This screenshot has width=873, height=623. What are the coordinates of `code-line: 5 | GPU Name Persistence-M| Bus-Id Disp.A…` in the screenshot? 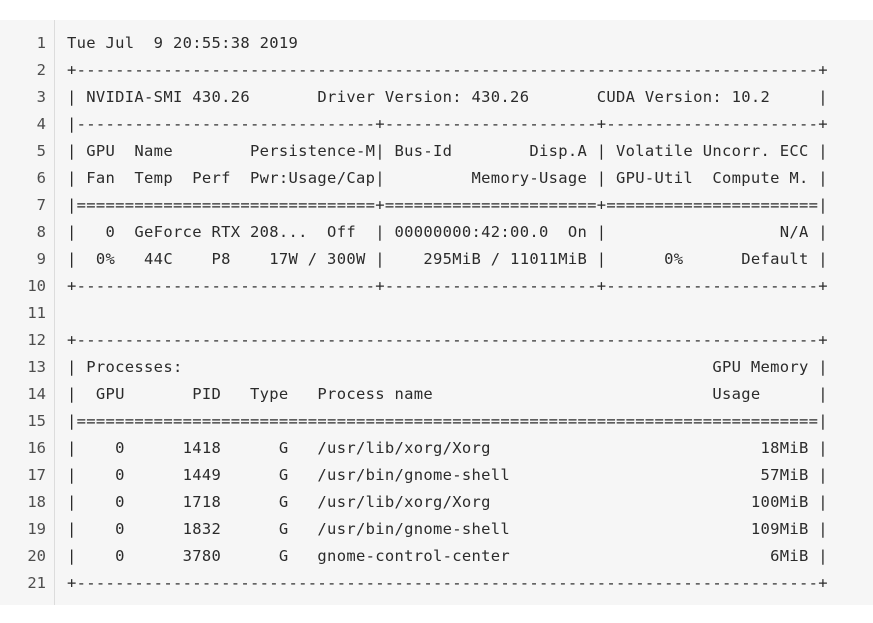 It's located at (436, 151).